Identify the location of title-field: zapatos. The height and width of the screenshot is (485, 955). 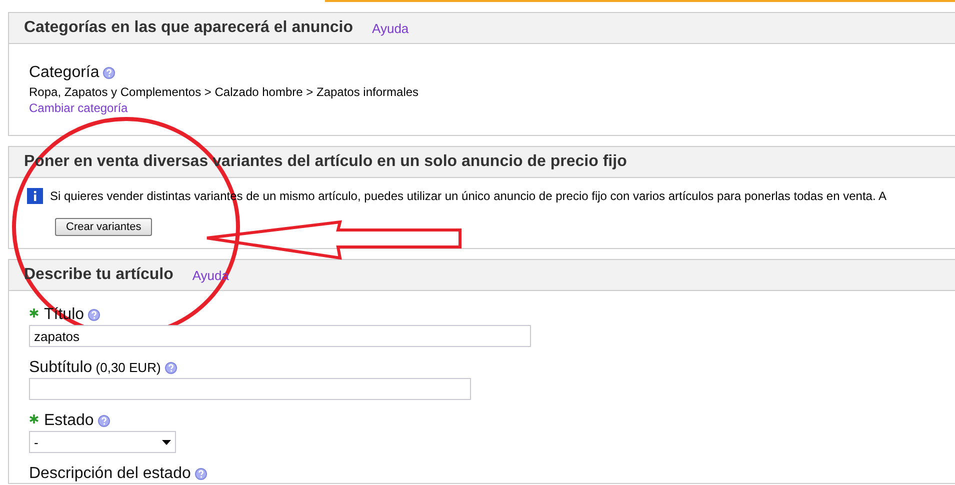
(280, 336).